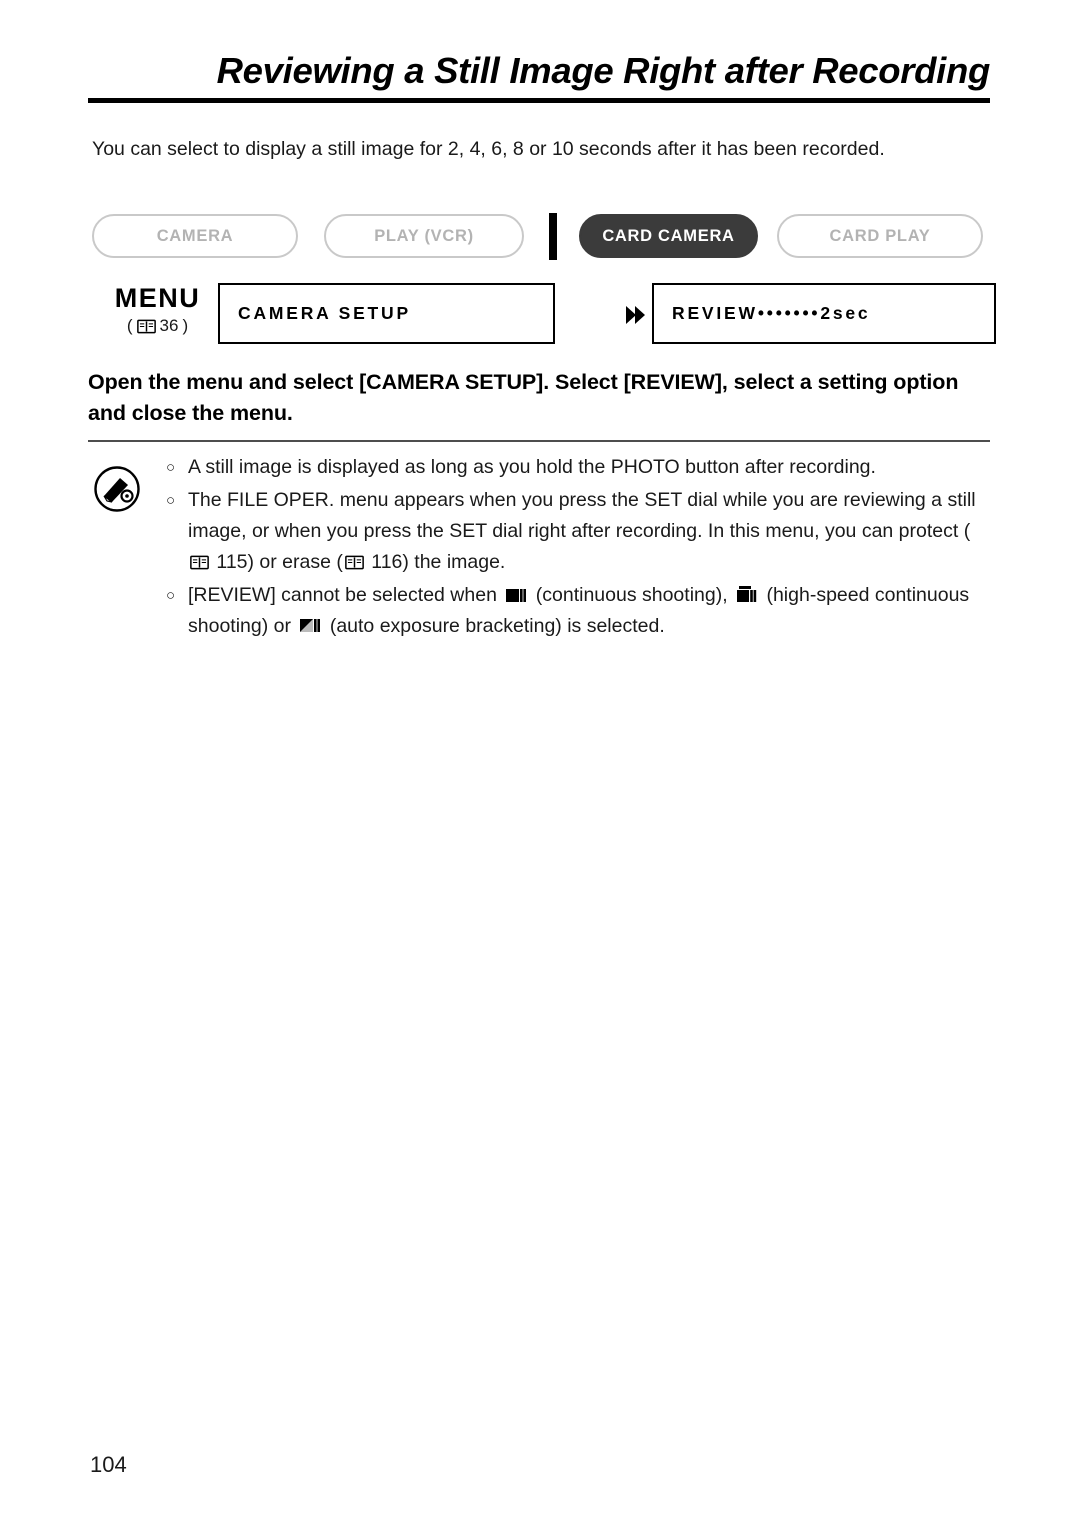  I want to click on reference-close-paren: ), so click(185, 325).